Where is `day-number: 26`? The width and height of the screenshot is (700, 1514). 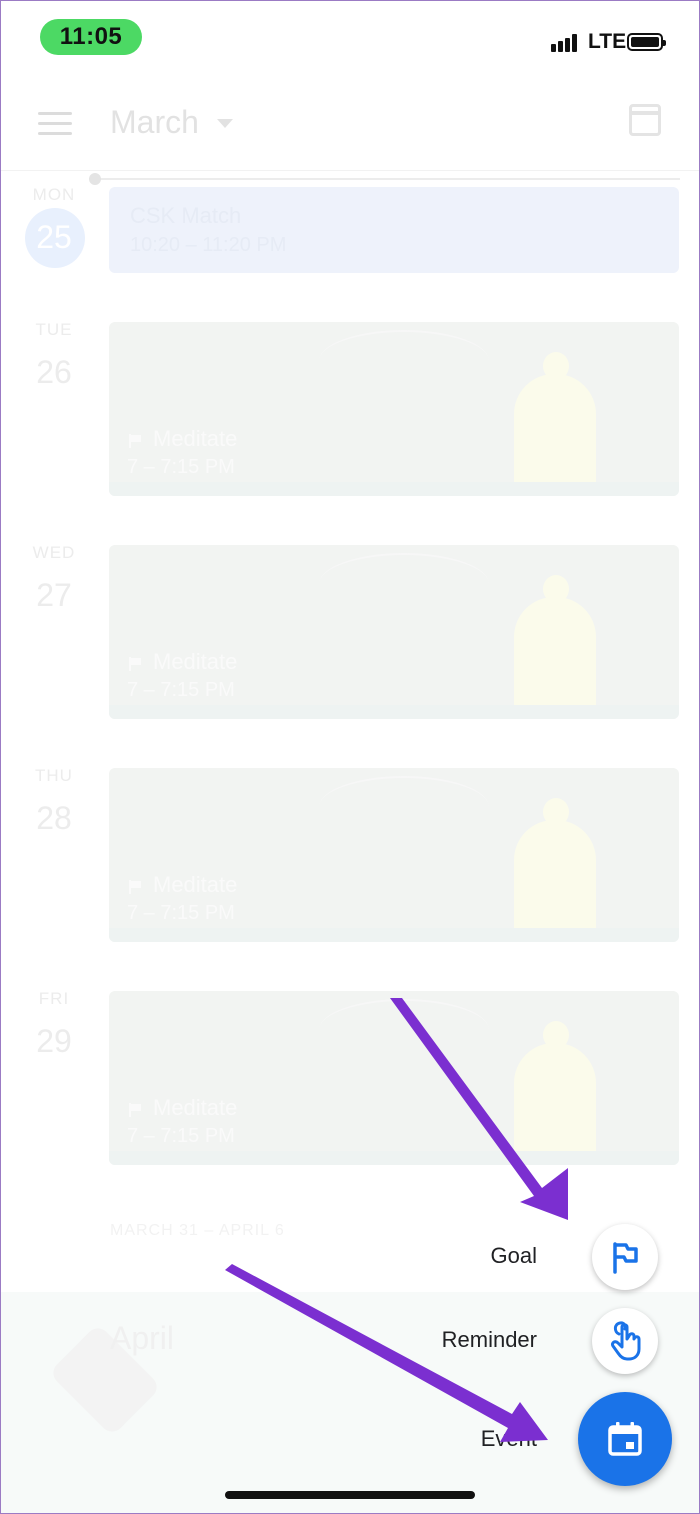
day-number: 26 is located at coordinates (54, 372).